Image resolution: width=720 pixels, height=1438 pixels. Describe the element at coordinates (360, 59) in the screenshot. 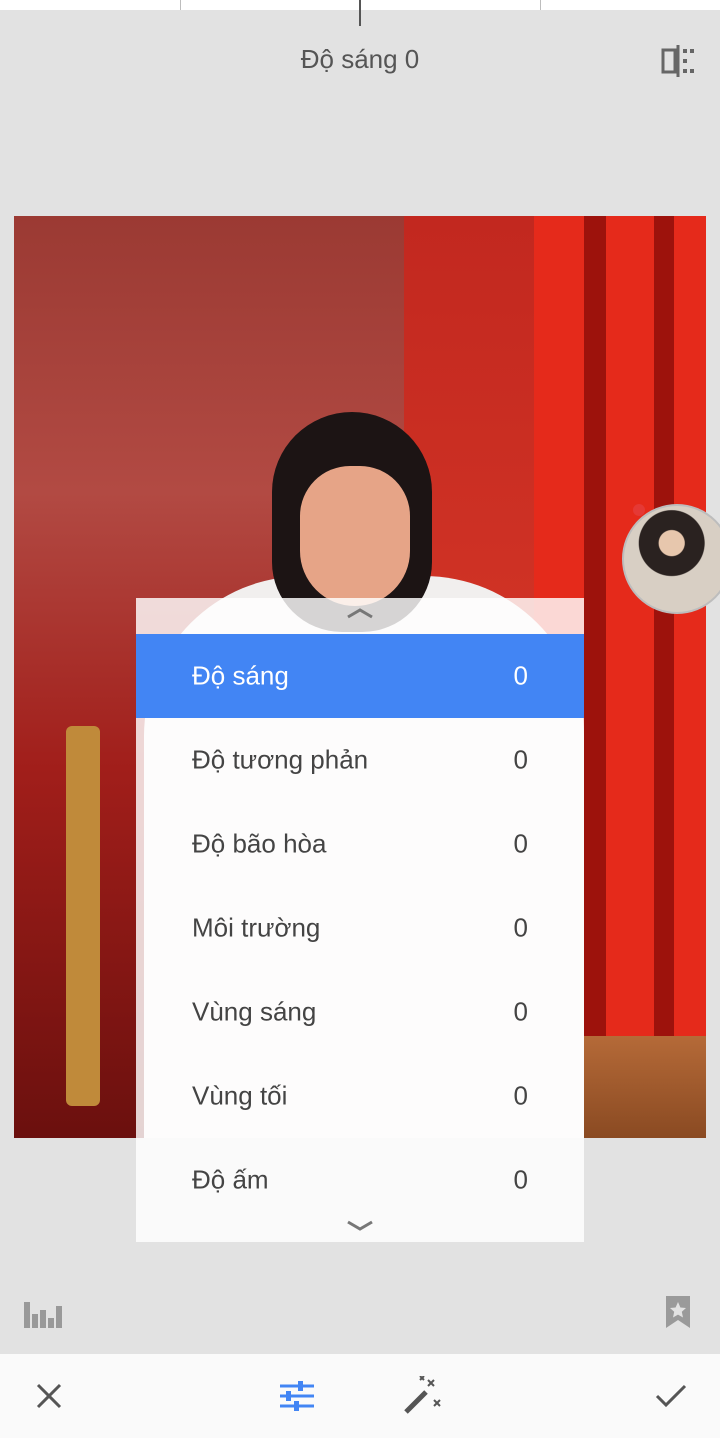

I see `page-title: Độ sáng 0` at that location.